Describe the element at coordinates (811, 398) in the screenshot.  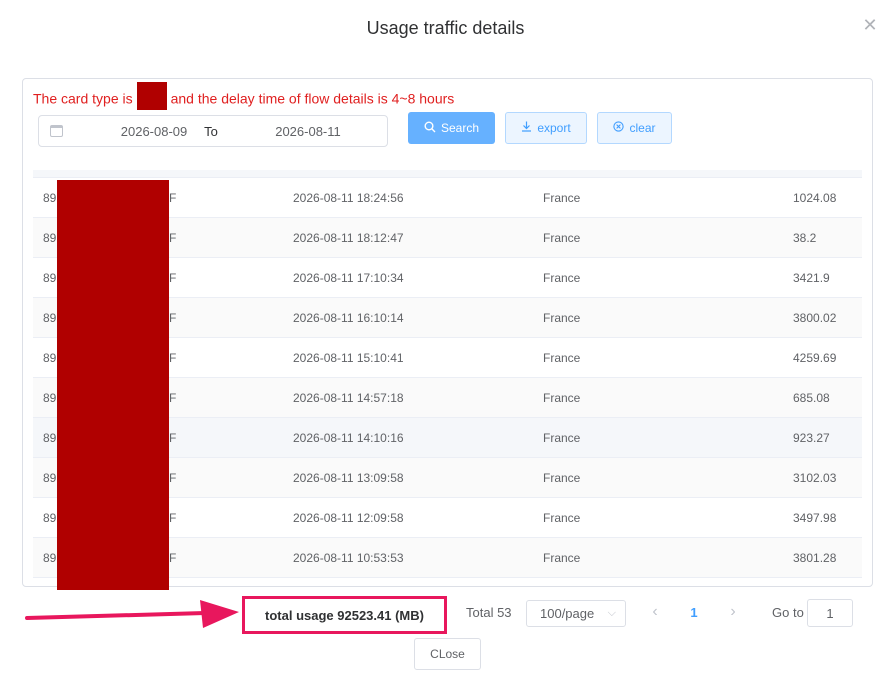
I see `usage-amount: 685.08` at that location.